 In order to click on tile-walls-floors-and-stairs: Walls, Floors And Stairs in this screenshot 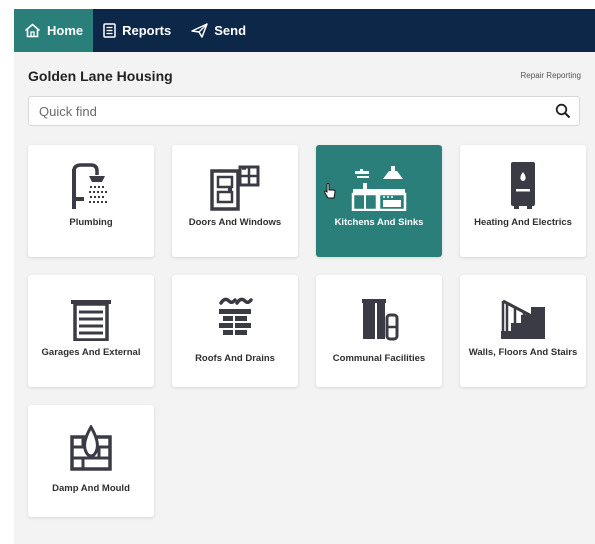, I will do `click(523, 331)`.